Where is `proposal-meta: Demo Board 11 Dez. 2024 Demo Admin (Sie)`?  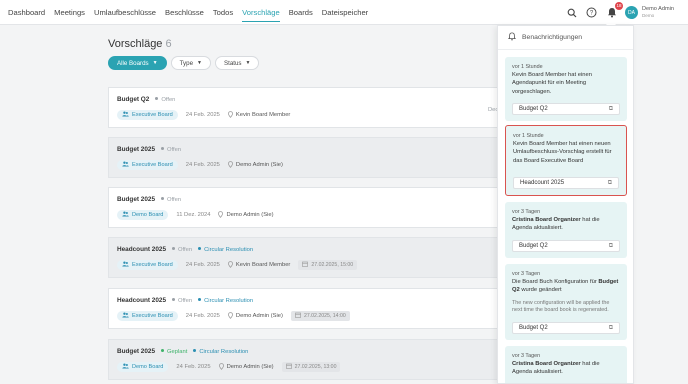 proposal-meta: Demo Board 11 Dez. 2024 Demo Admin (Sie) is located at coordinates (199, 215).